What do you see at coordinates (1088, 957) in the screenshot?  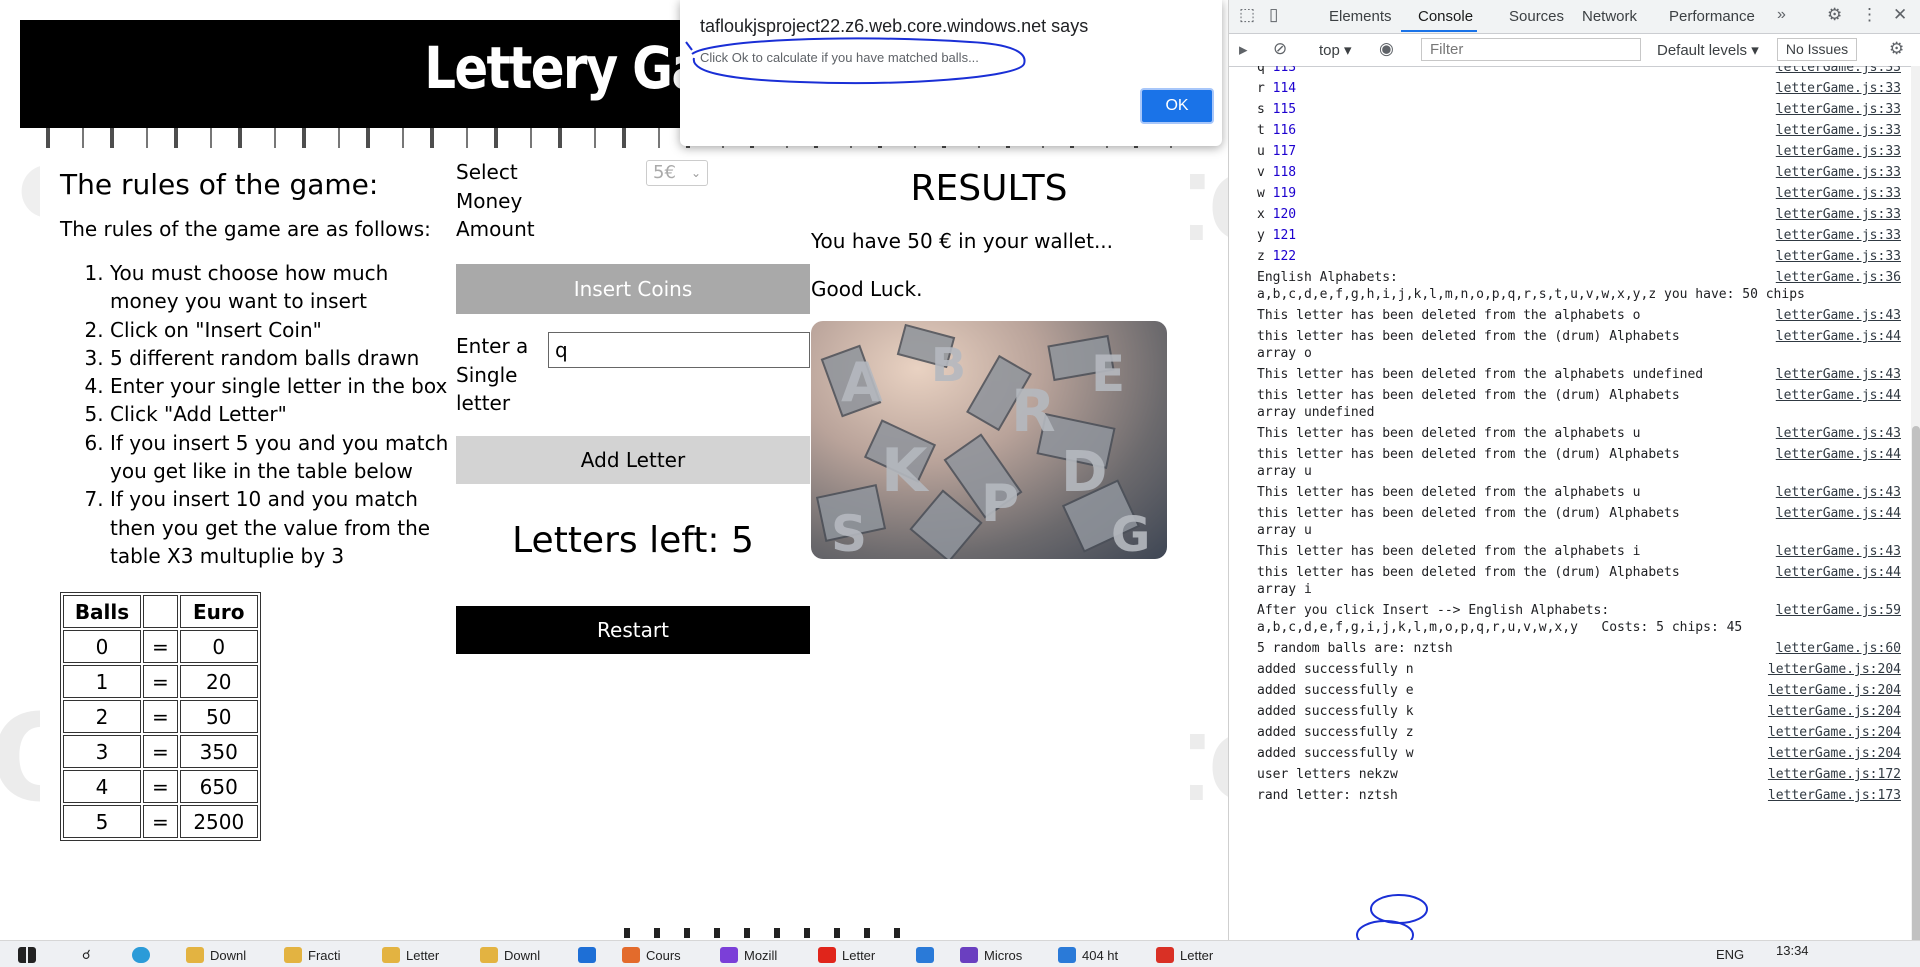 I see `taskbar-app: 404 ht` at bounding box center [1088, 957].